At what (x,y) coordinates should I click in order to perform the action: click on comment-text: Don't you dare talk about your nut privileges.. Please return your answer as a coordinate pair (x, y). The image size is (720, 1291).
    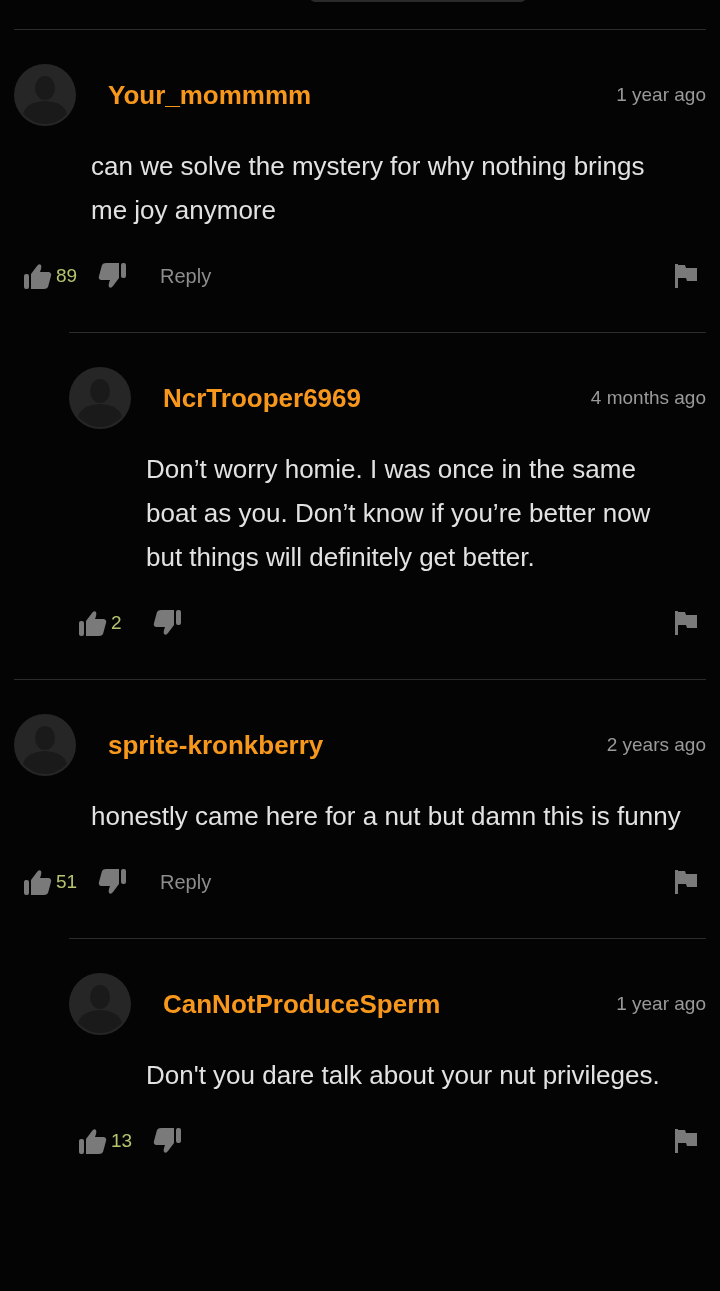
    Looking at the image, I should click on (403, 1075).